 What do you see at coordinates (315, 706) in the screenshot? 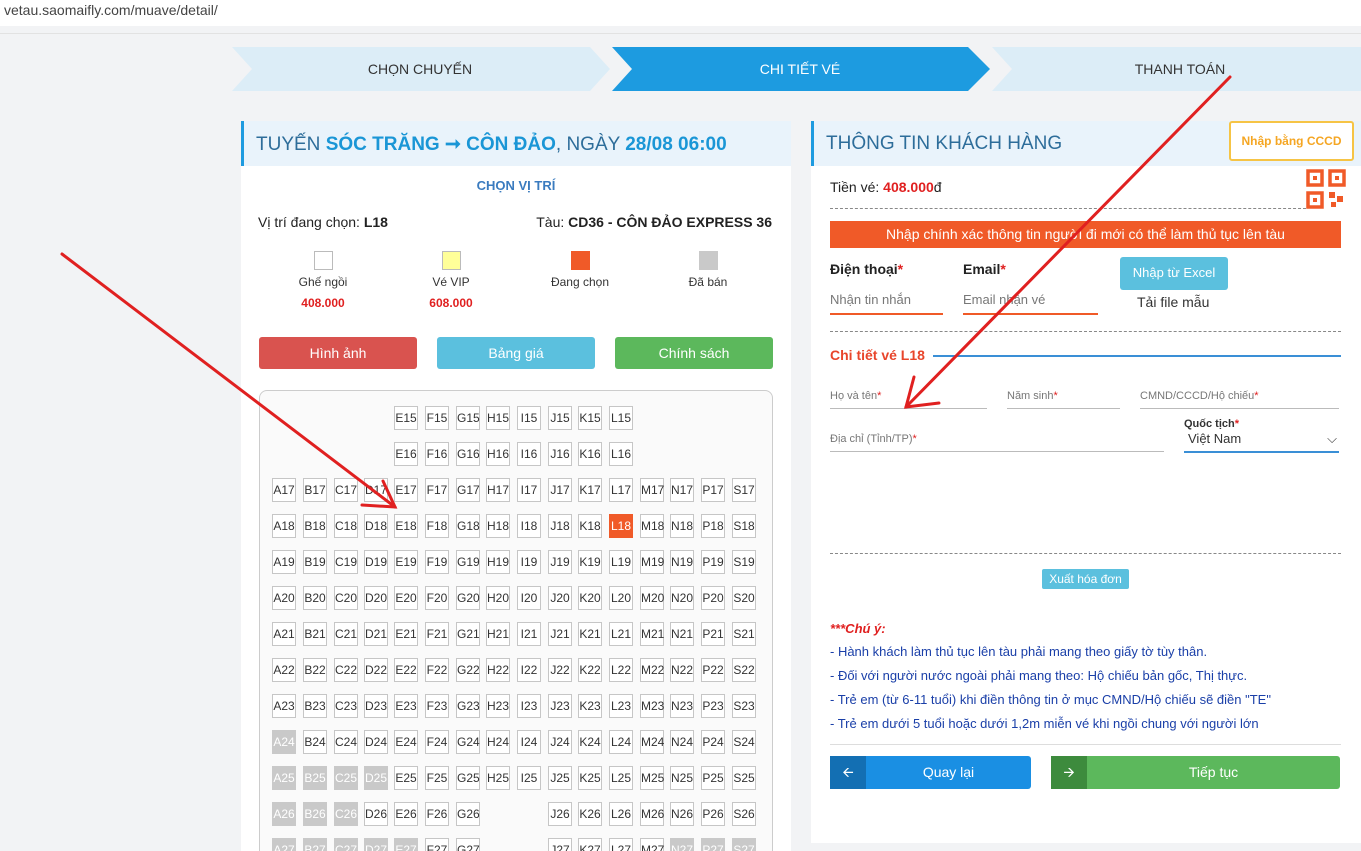
I see `seat-b23: B23` at bounding box center [315, 706].